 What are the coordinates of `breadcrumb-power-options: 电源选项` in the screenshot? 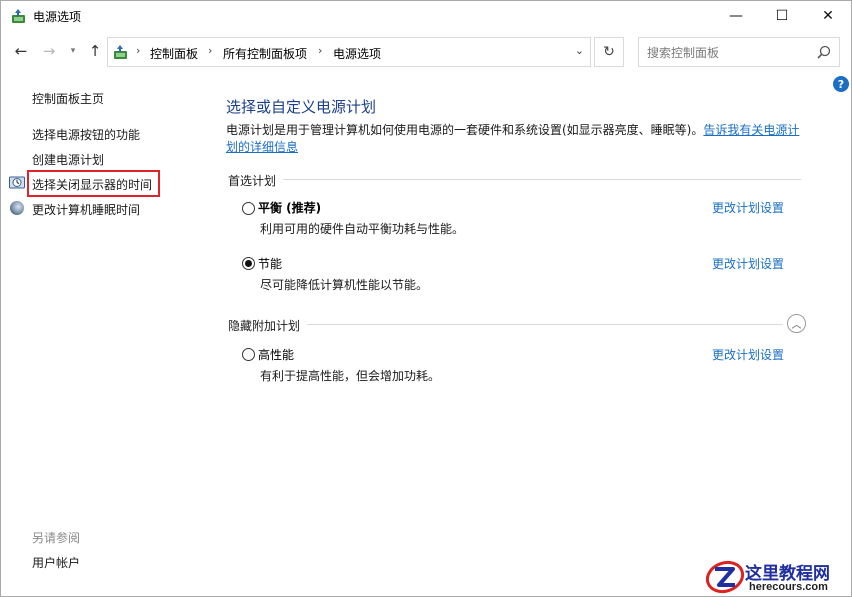 It's located at (357, 53).